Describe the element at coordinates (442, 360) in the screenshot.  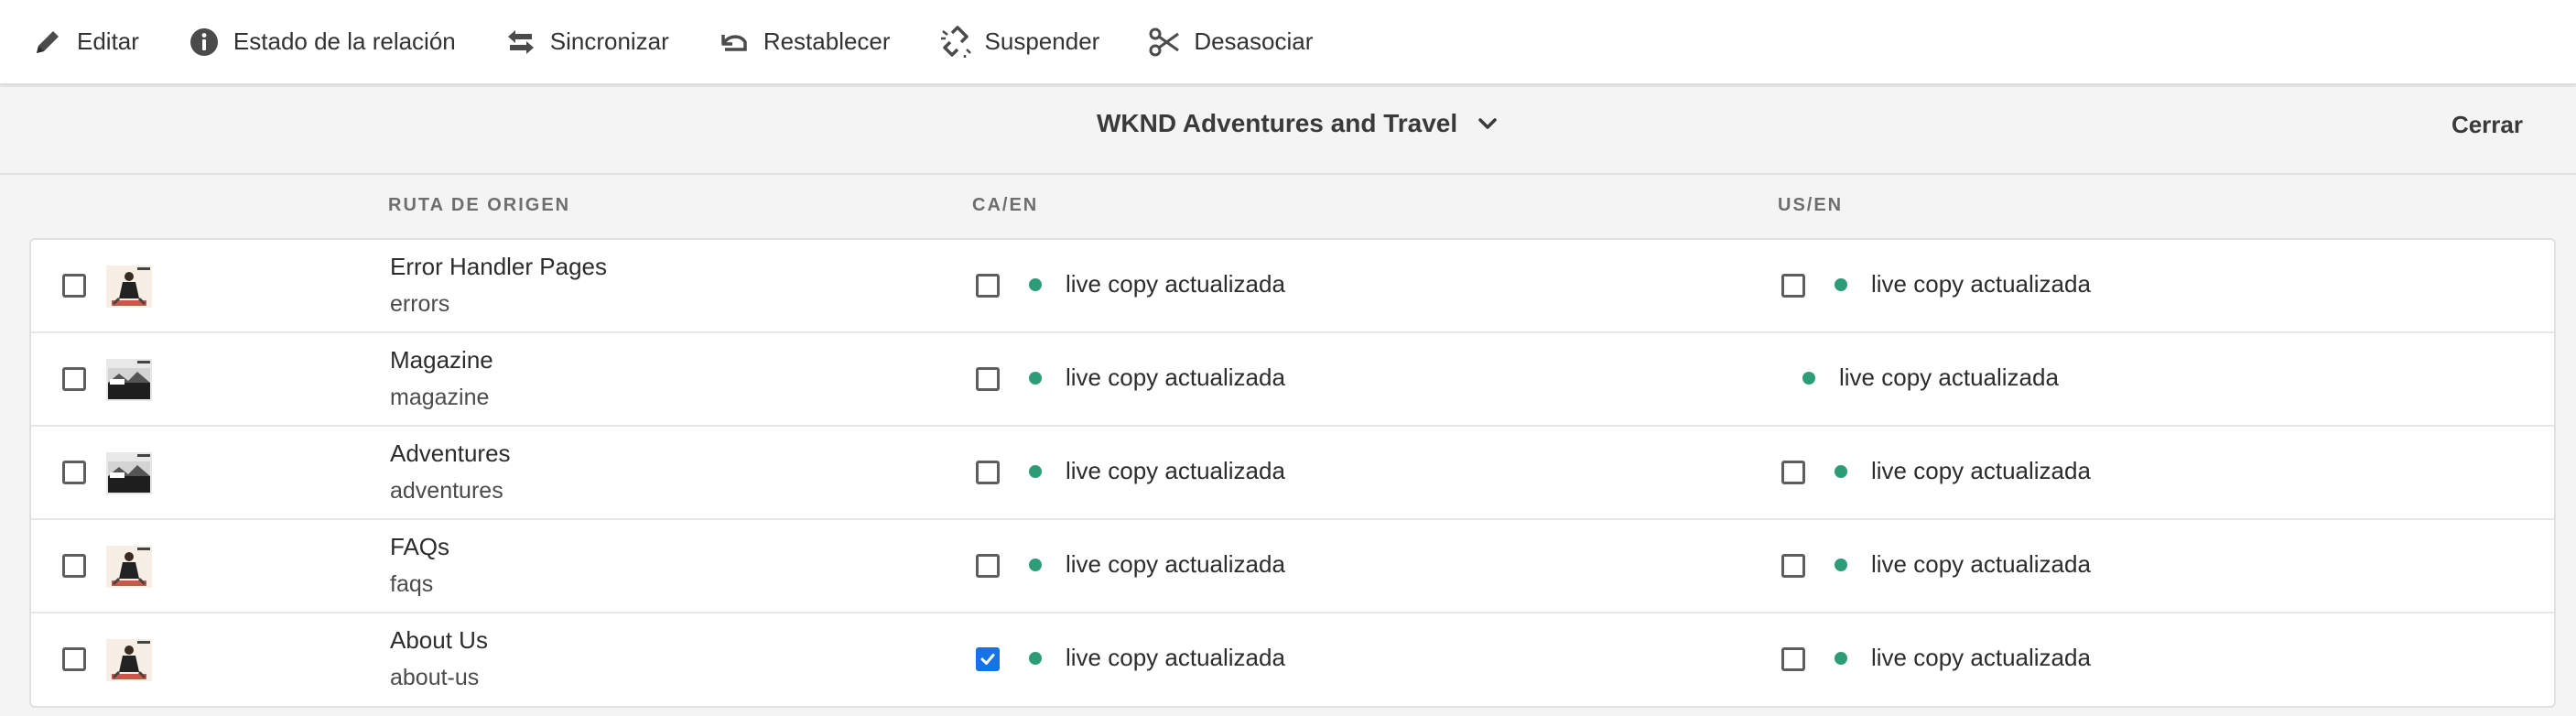
I see `page-title: Magazine` at that location.